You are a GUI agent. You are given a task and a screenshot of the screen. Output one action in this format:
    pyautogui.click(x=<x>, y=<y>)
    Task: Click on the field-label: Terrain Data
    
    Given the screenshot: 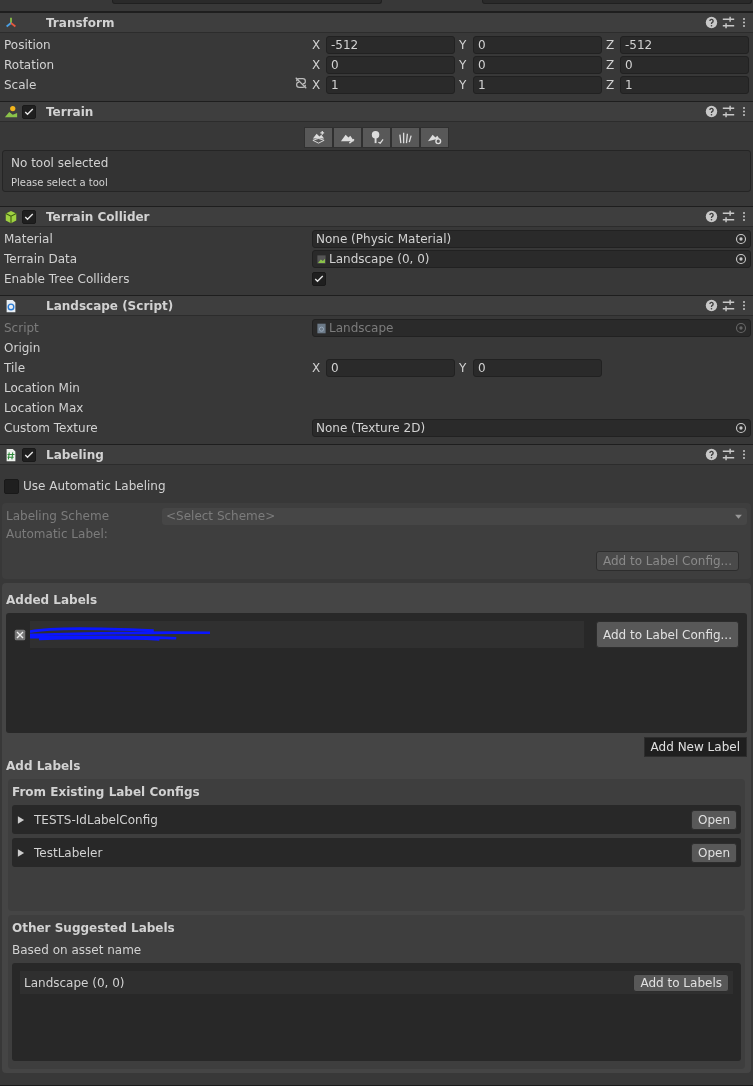 What is the action you would take?
    pyautogui.click(x=41, y=259)
    